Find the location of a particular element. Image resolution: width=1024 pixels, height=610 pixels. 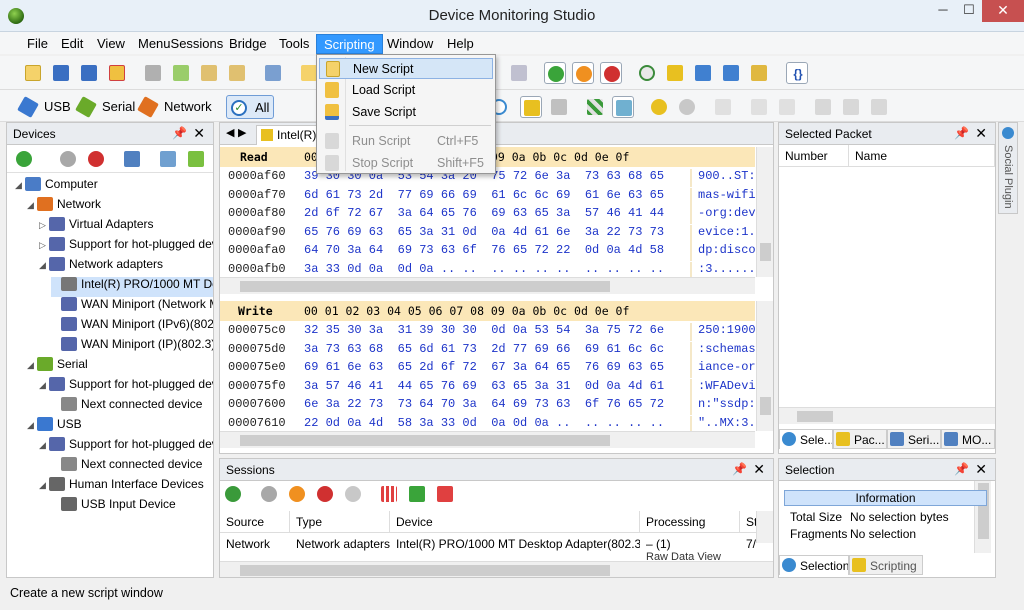

minimize-button: ─ is located at coordinates (943, 11).